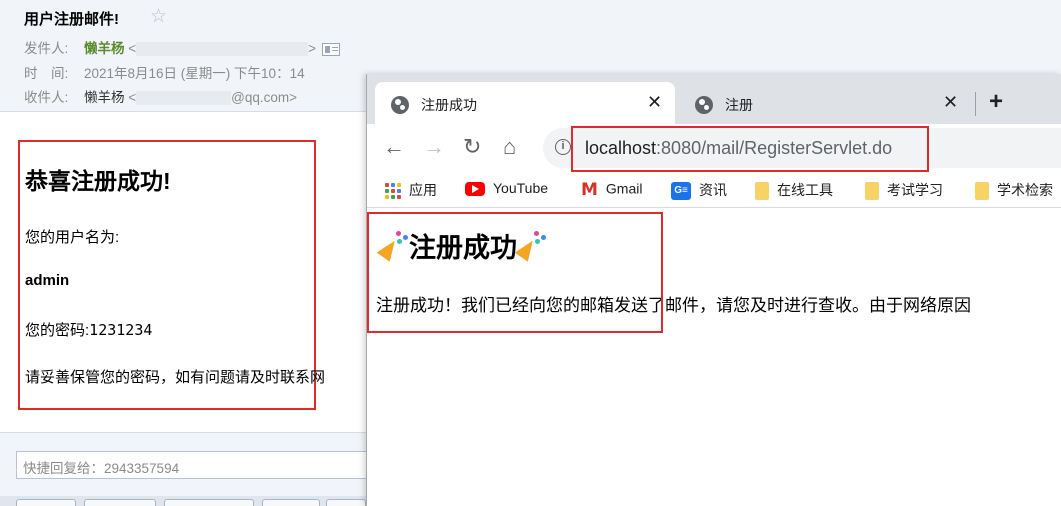  I want to click on sender-row: 发件人: 懒羊杨 < >, so click(182, 47).